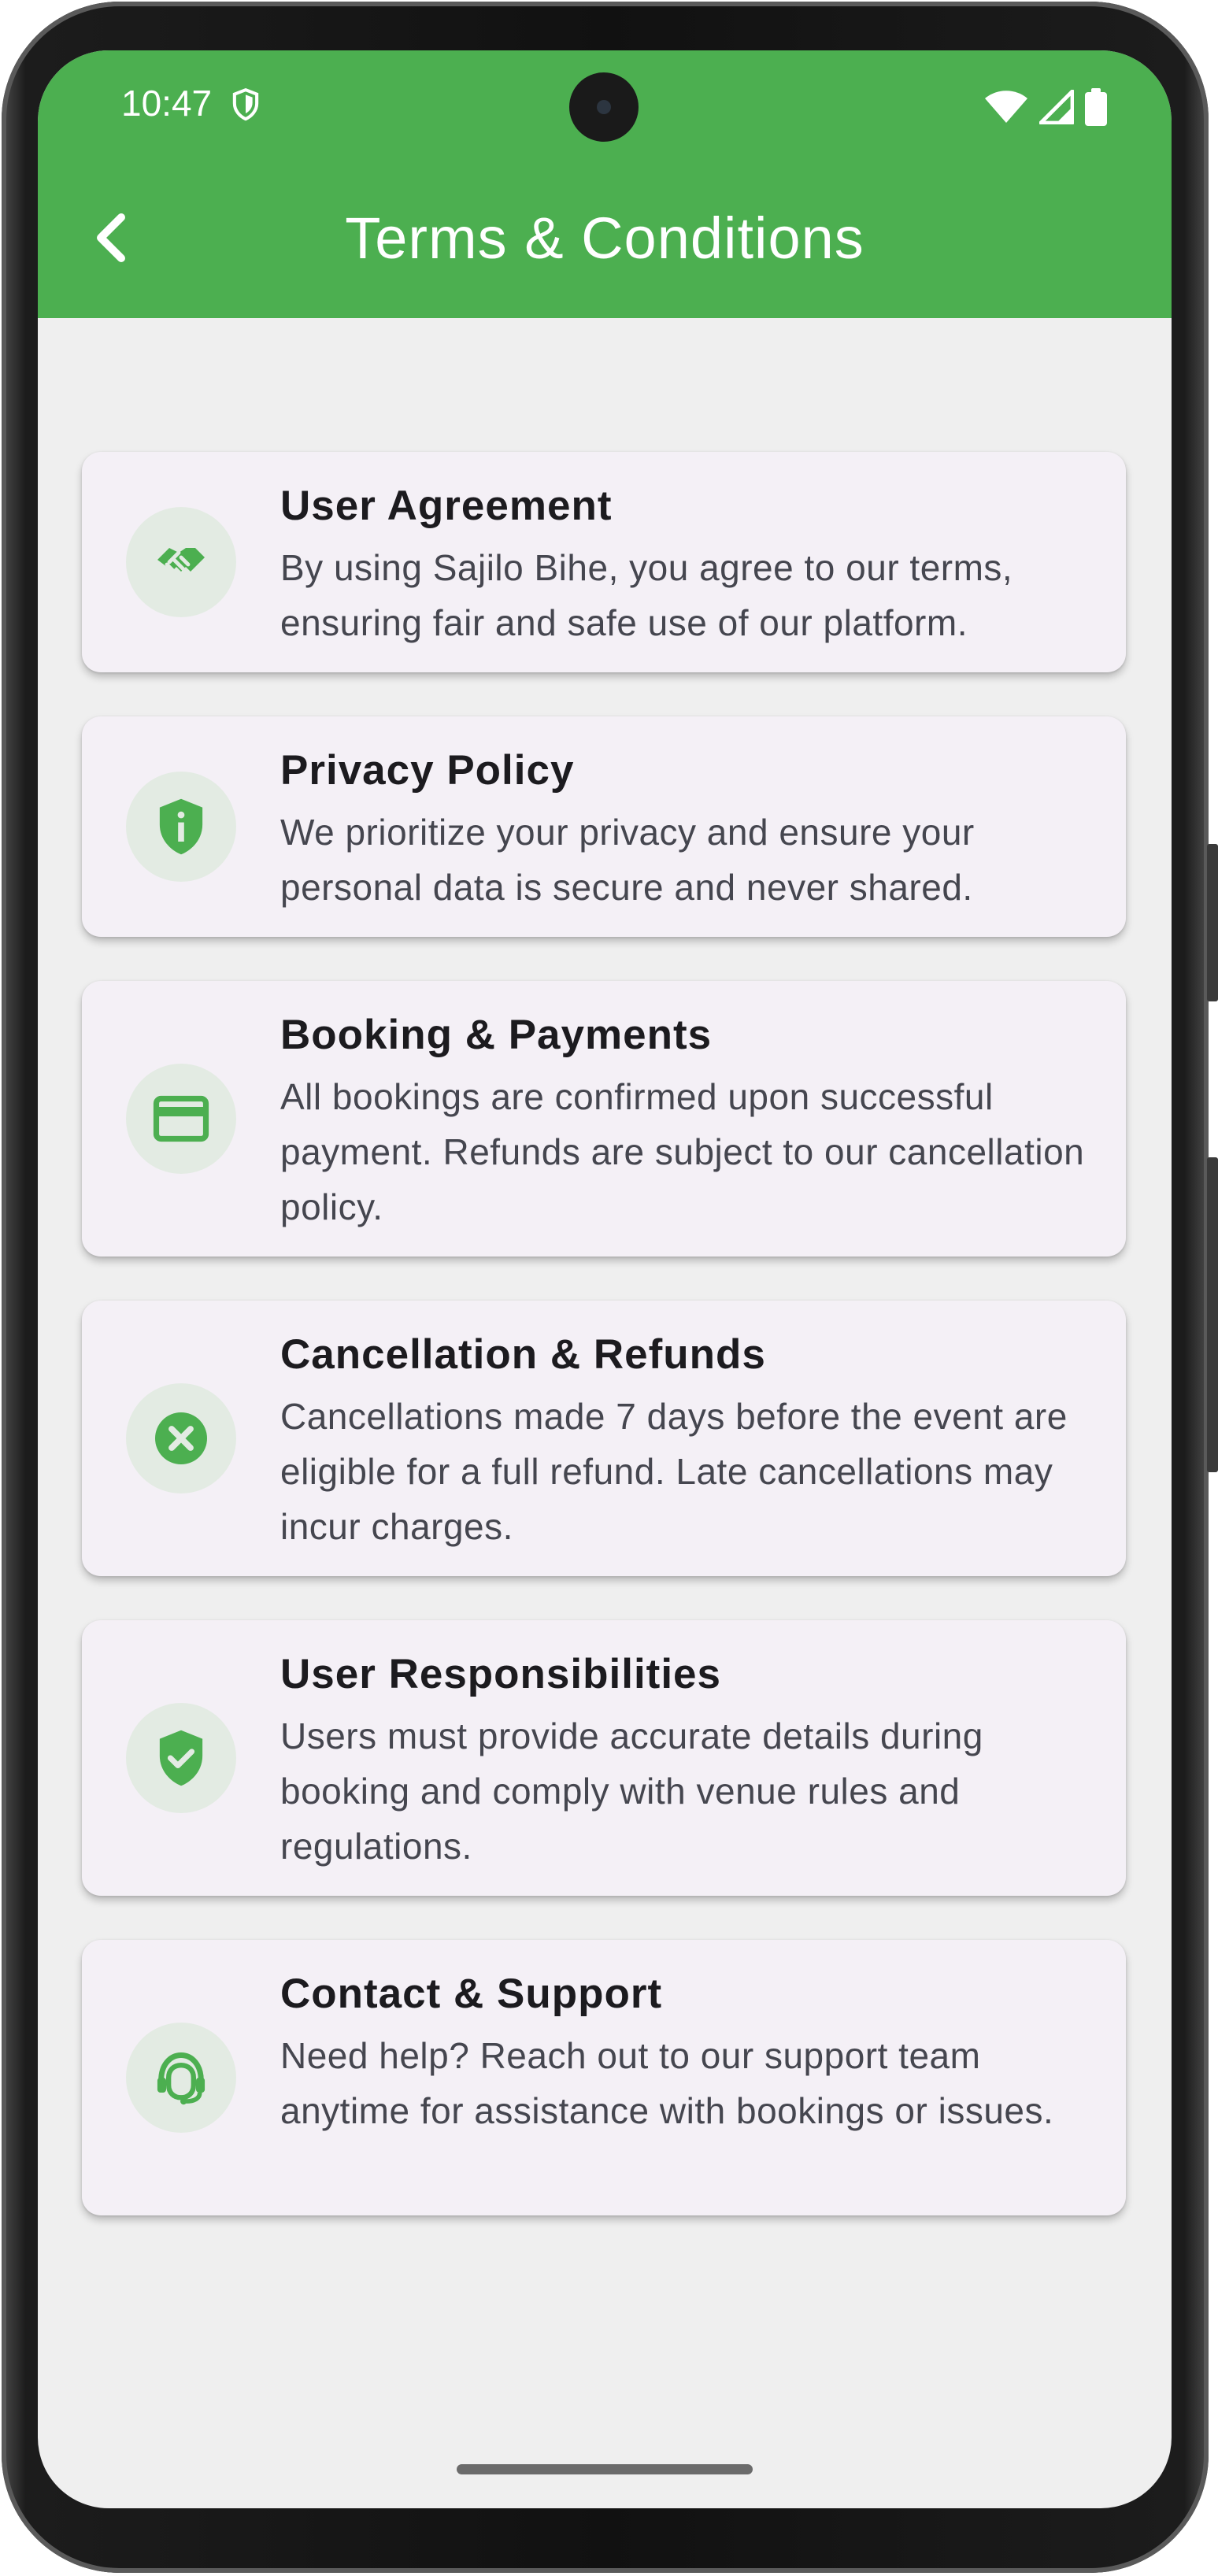 This screenshot has height=2576, width=1218. What do you see at coordinates (604, 107) in the screenshot?
I see `front-camera` at bounding box center [604, 107].